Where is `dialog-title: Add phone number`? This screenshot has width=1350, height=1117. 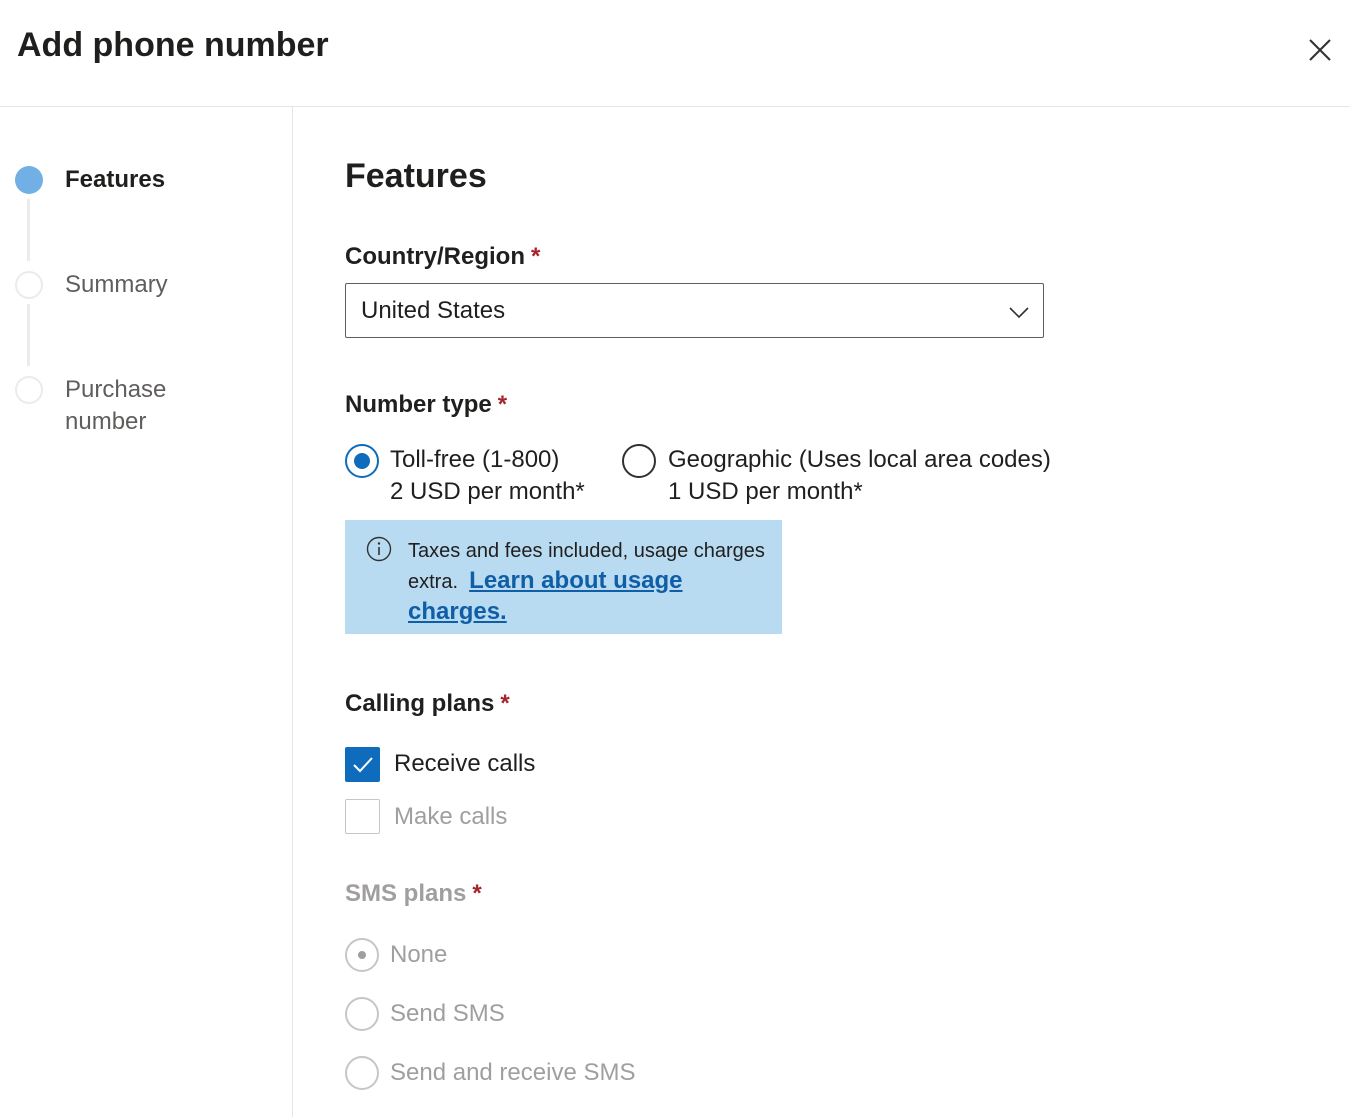
dialog-title: Add phone number is located at coordinates (173, 45).